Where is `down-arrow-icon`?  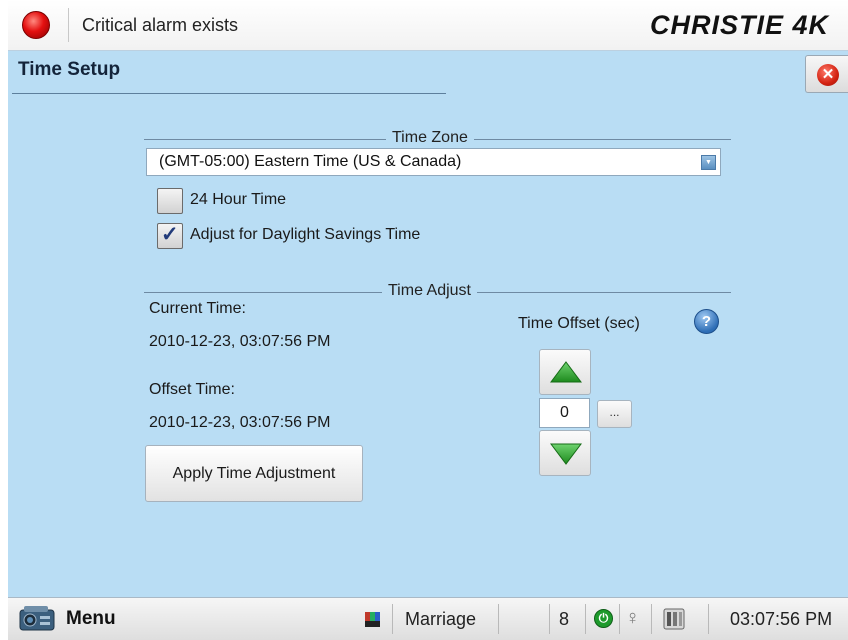
down-arrow-icon is located at coordinates (566, 454).